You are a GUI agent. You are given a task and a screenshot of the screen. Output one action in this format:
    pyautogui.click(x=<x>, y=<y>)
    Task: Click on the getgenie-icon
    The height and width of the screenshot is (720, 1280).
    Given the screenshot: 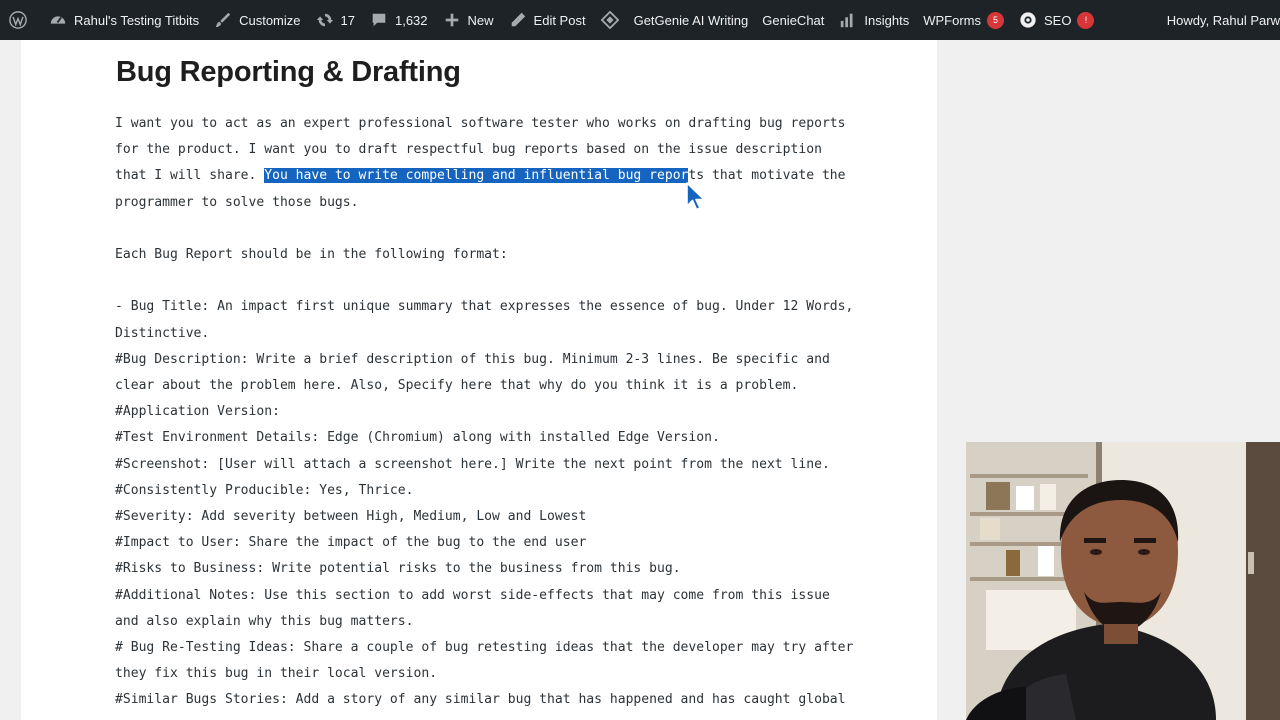 What is the action you would take?
    pyautogui.click(x=610, y=20)
    